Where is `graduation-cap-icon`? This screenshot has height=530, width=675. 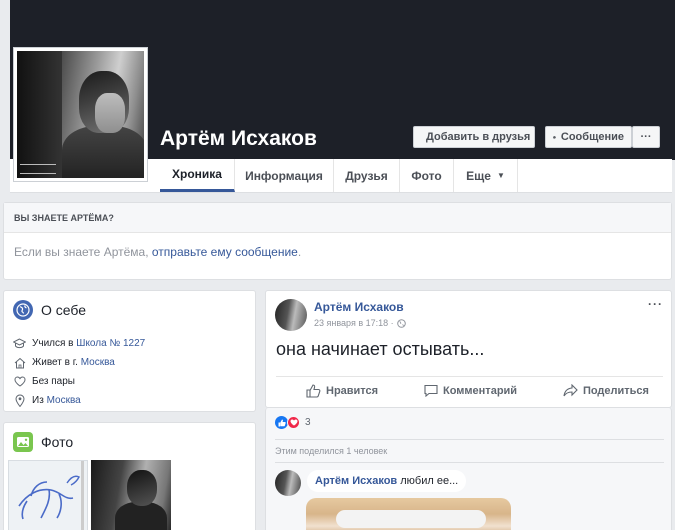
graduation-cap-icon is located at coordinates (19, 343).